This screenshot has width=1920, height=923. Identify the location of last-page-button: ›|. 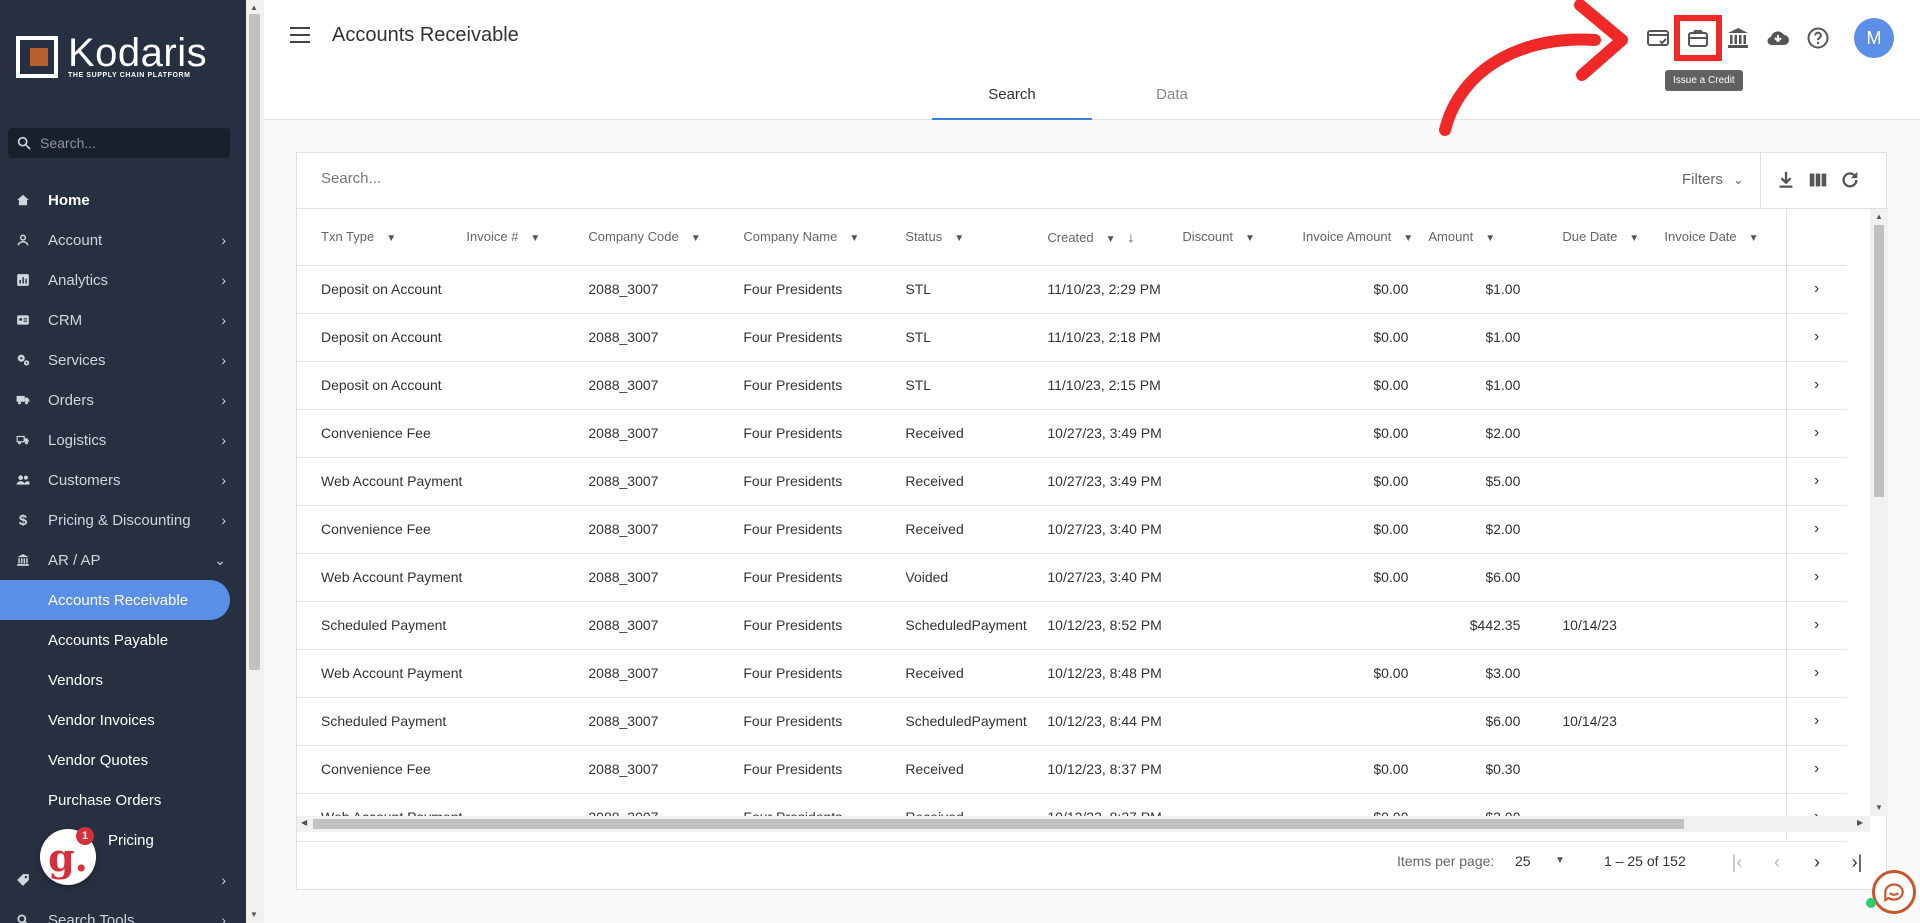
(1857, 862).